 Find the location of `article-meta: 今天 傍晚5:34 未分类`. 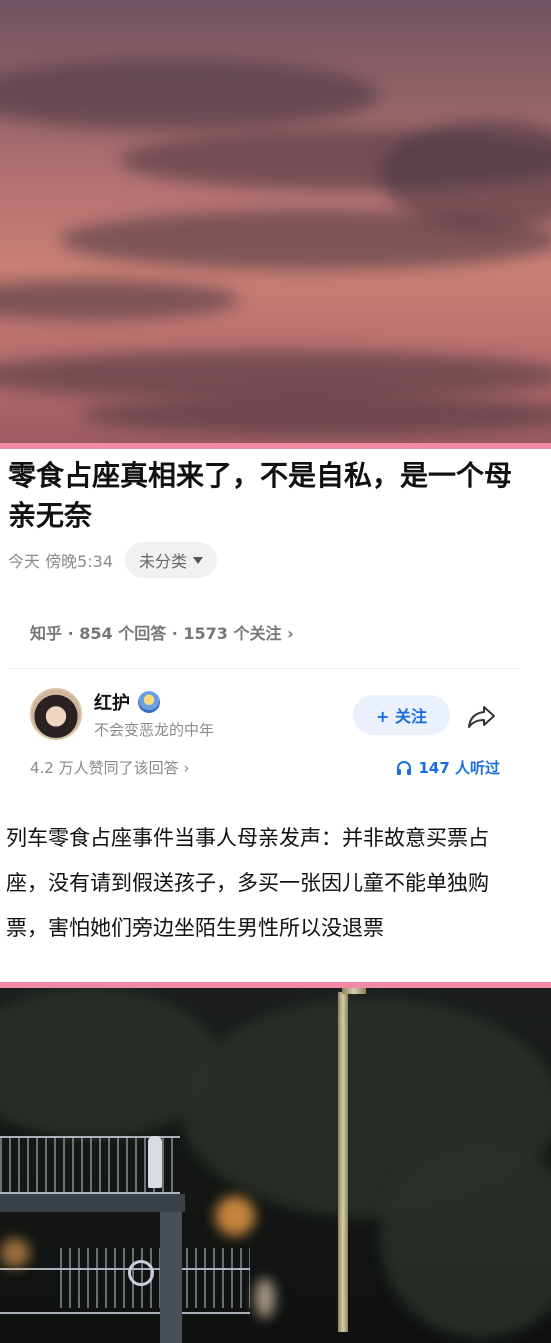

article-meta: 今天 傍晚5:34 未分类 is located at coordinates (113, 560).